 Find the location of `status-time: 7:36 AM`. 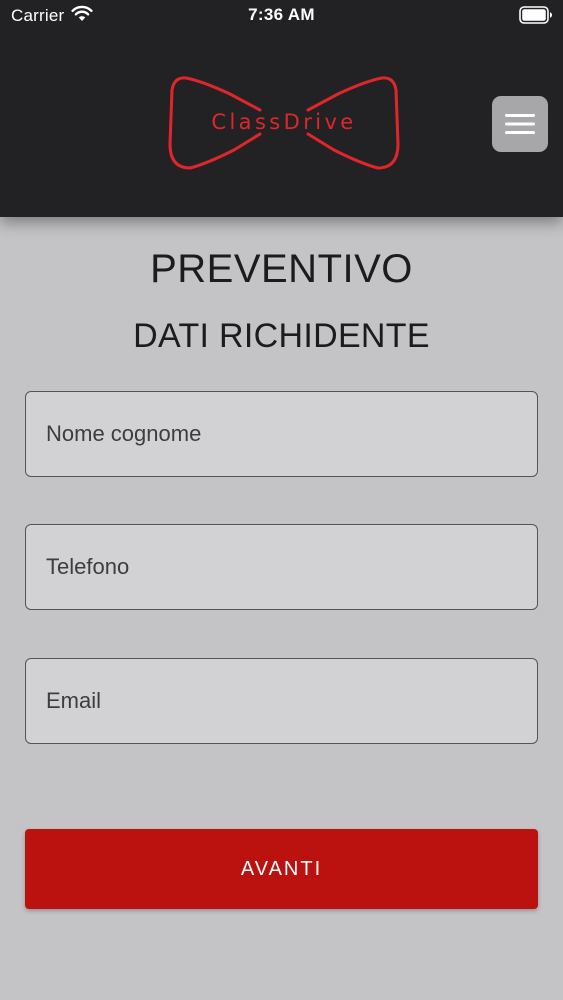

status-time: 7:36 AM is located at coordinates (281, 14).